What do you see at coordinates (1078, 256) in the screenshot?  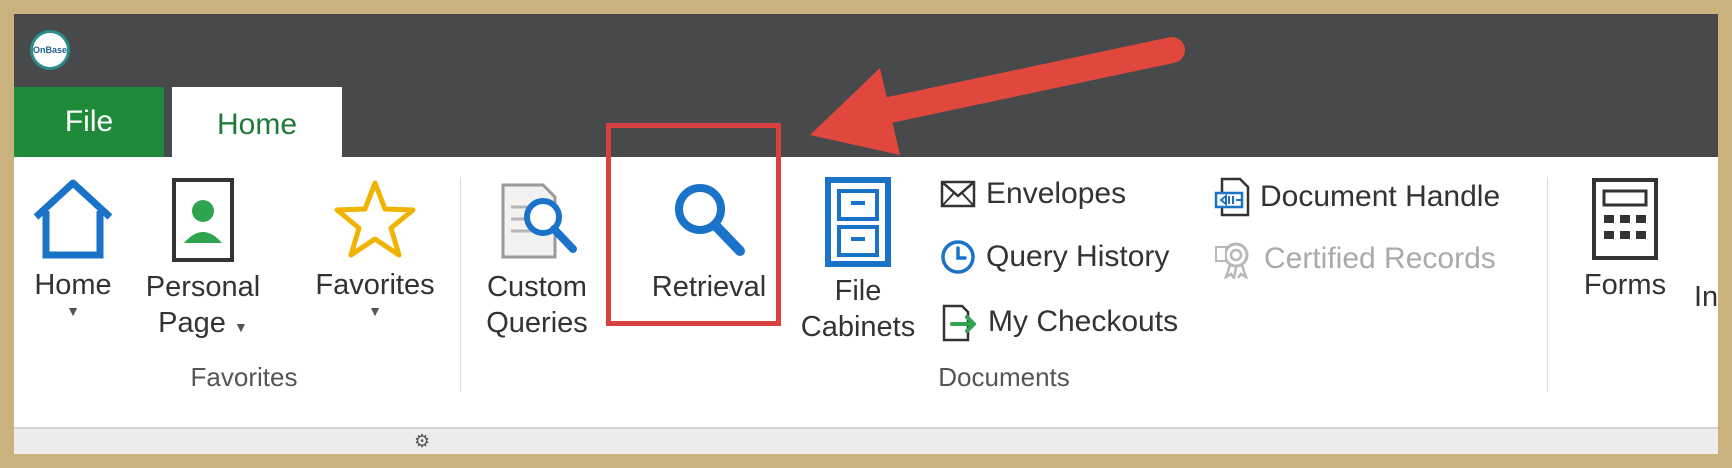 I see `query-history-label: Query History` at bounding box center [1078, 256].